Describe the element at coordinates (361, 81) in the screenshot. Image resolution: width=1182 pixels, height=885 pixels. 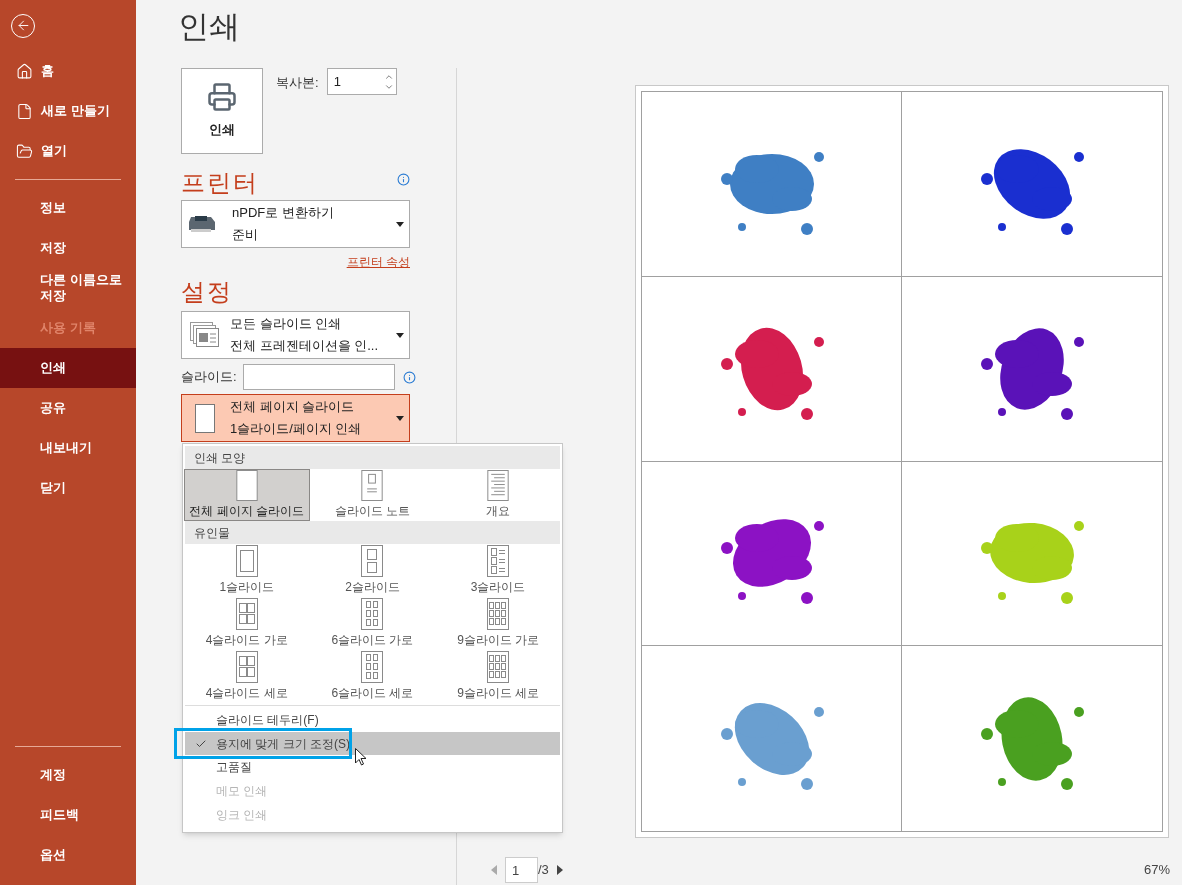
I see `copies-spinner: 1` at that location.